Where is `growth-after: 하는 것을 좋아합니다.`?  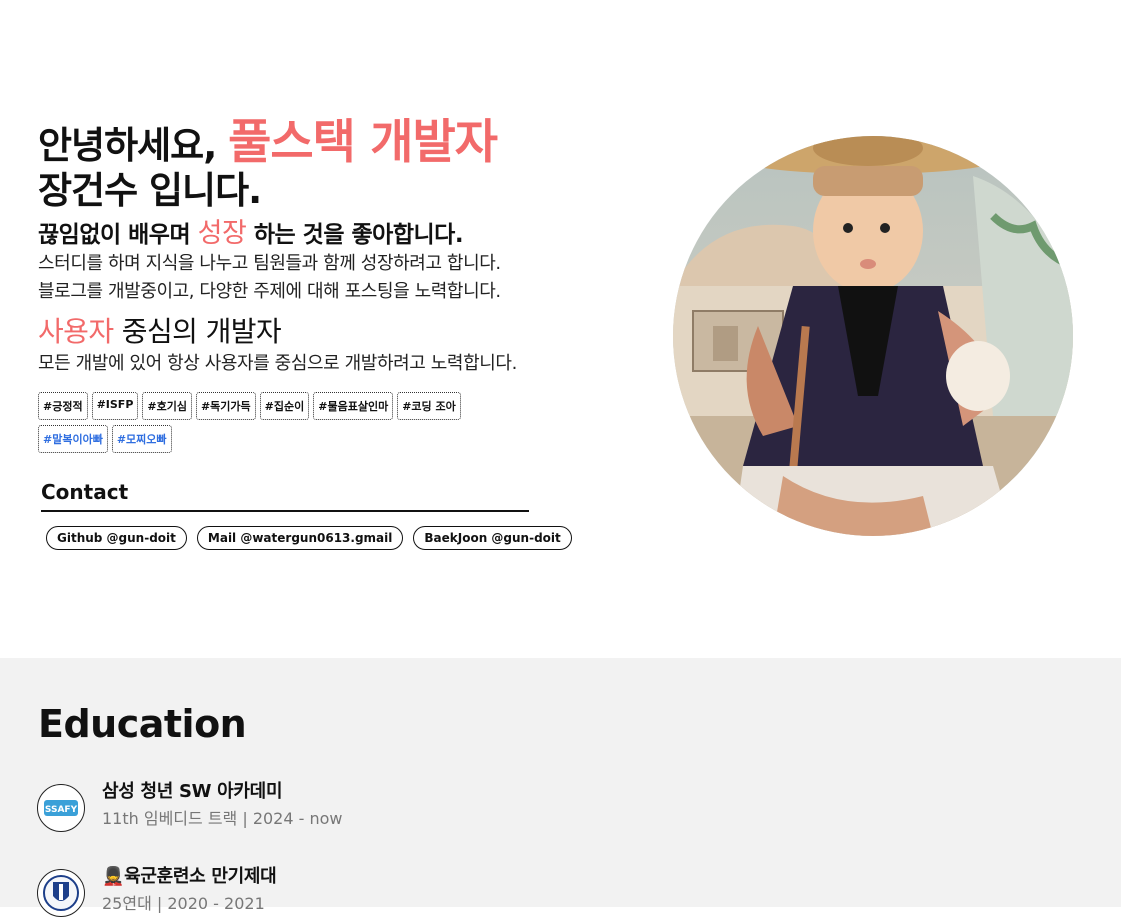
growth-after: 하는 것을 좋아합니다. is located at coordinates (358, 235).